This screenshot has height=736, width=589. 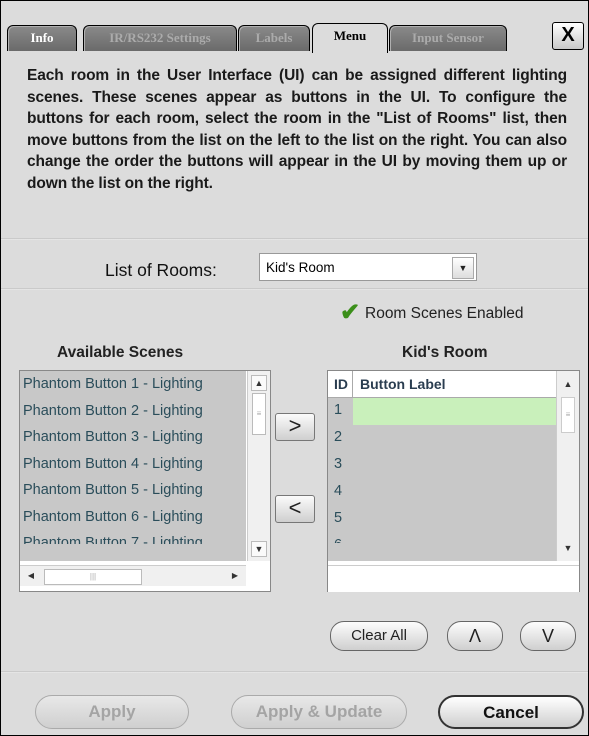 What do you see at coordinates (133, 537) in the screenshot?
I see `list-item: Phantom Button 7 - Lighting` at bounding box center [133, 537].